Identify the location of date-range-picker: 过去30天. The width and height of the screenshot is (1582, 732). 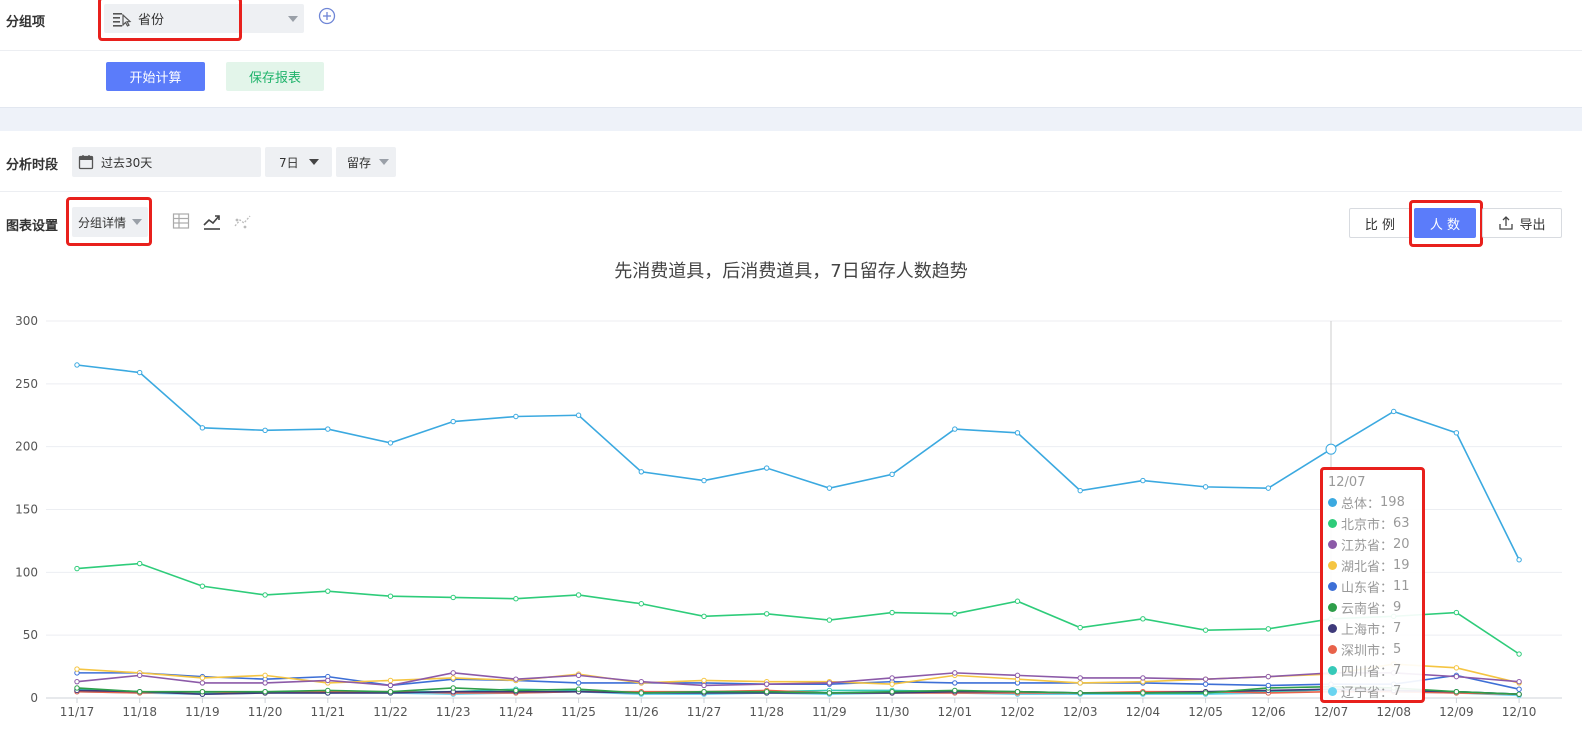
(166, 162).